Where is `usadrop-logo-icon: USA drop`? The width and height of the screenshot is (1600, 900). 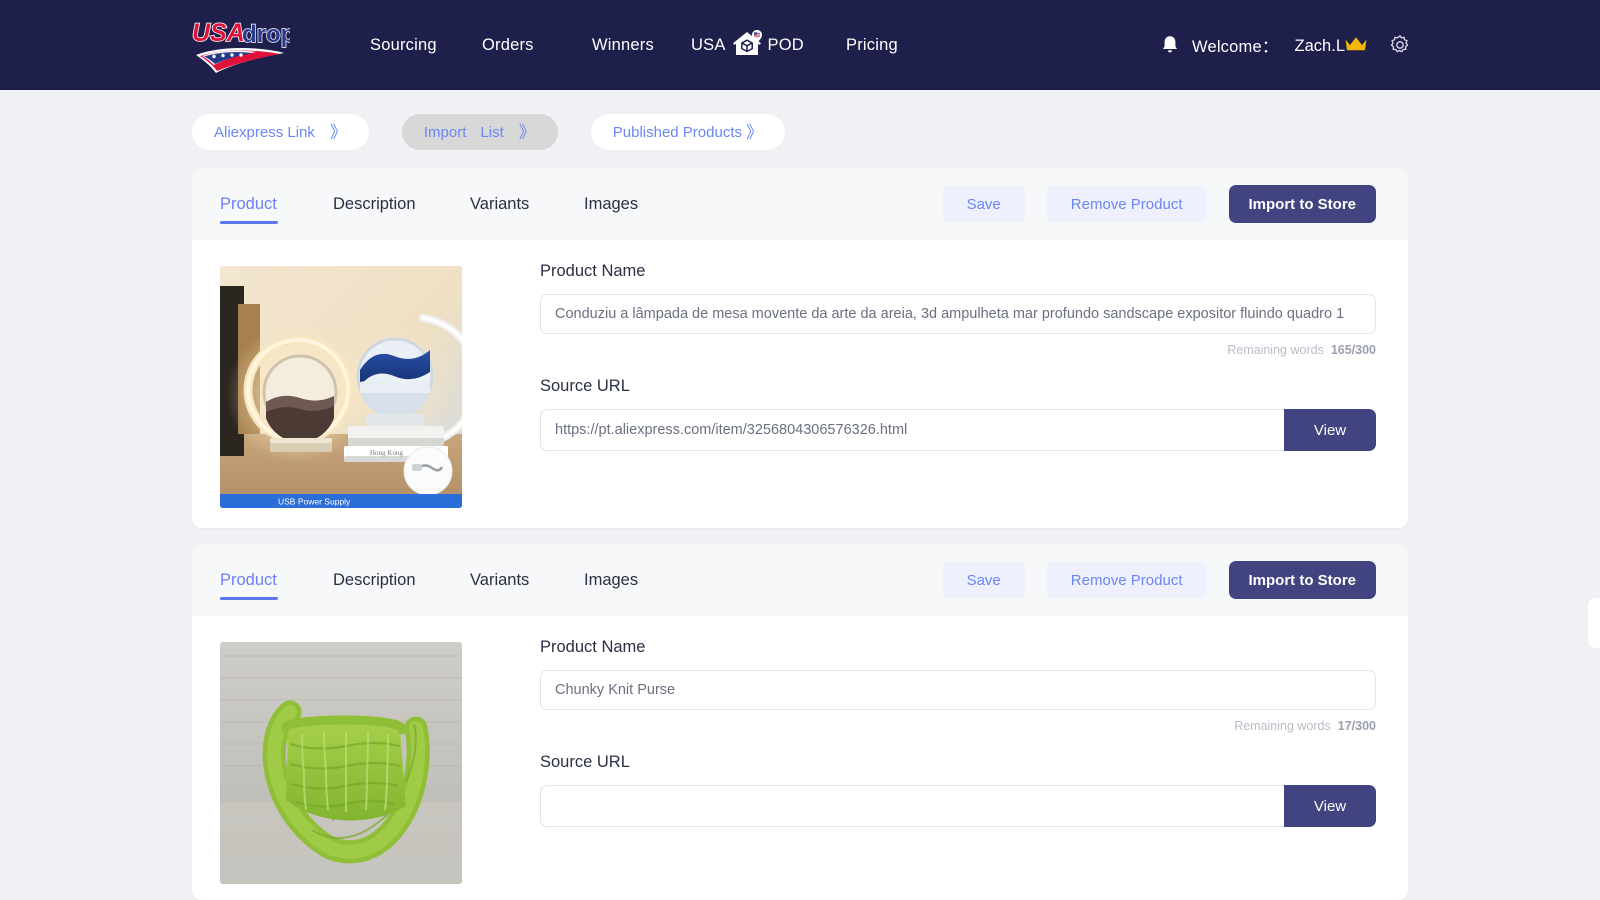
usadrop-logo-icon: USA drop is located at coordinates (240, 45).